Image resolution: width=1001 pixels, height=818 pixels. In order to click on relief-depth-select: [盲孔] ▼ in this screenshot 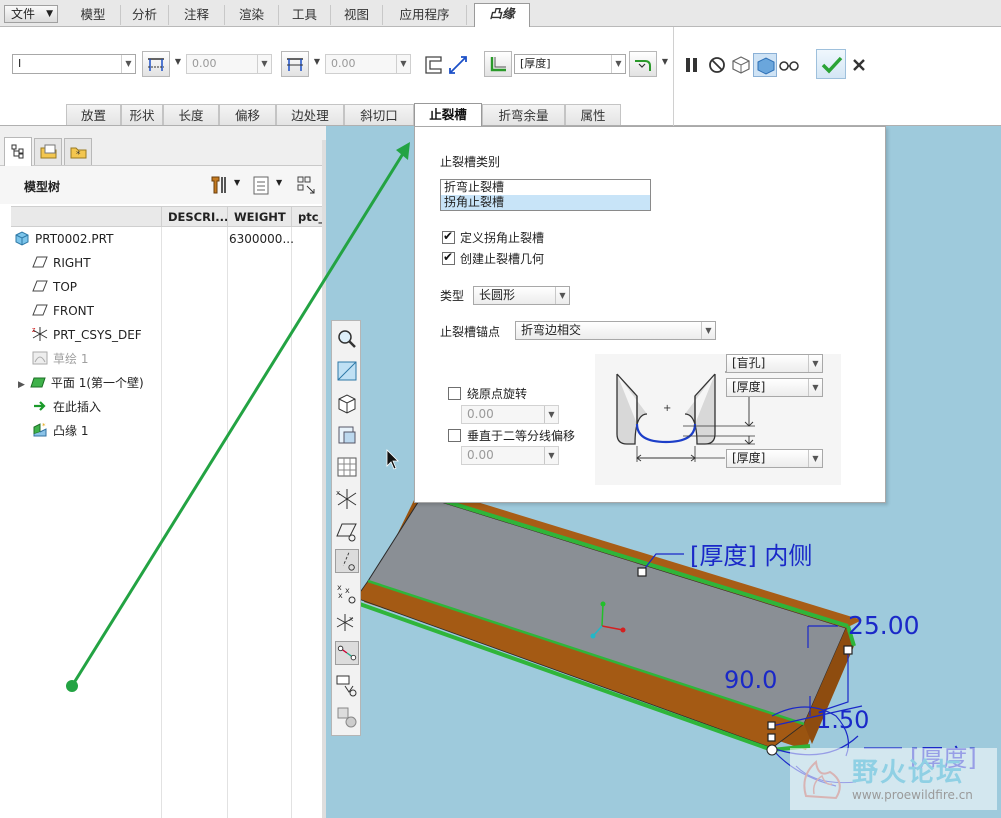, I will do `click(774, 363)`.